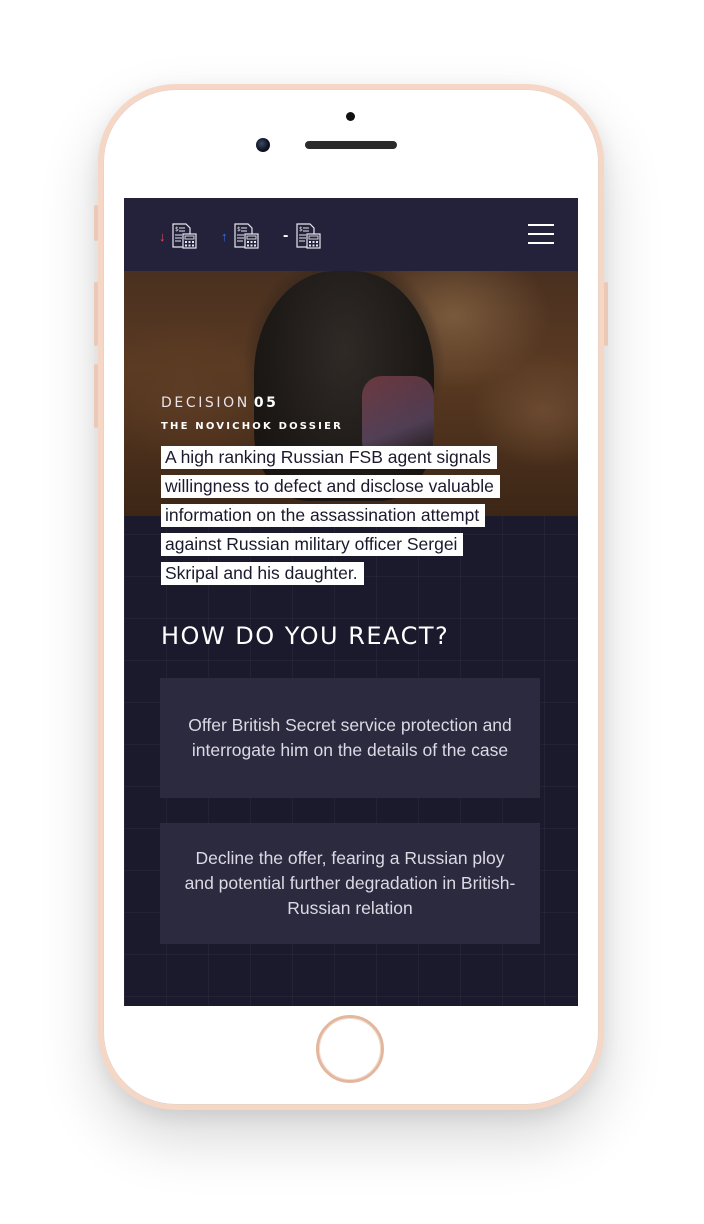  Describe the element at coordinates (224, 236) in the screenshot. I see `arrow-up-icon: ↑` at that location.